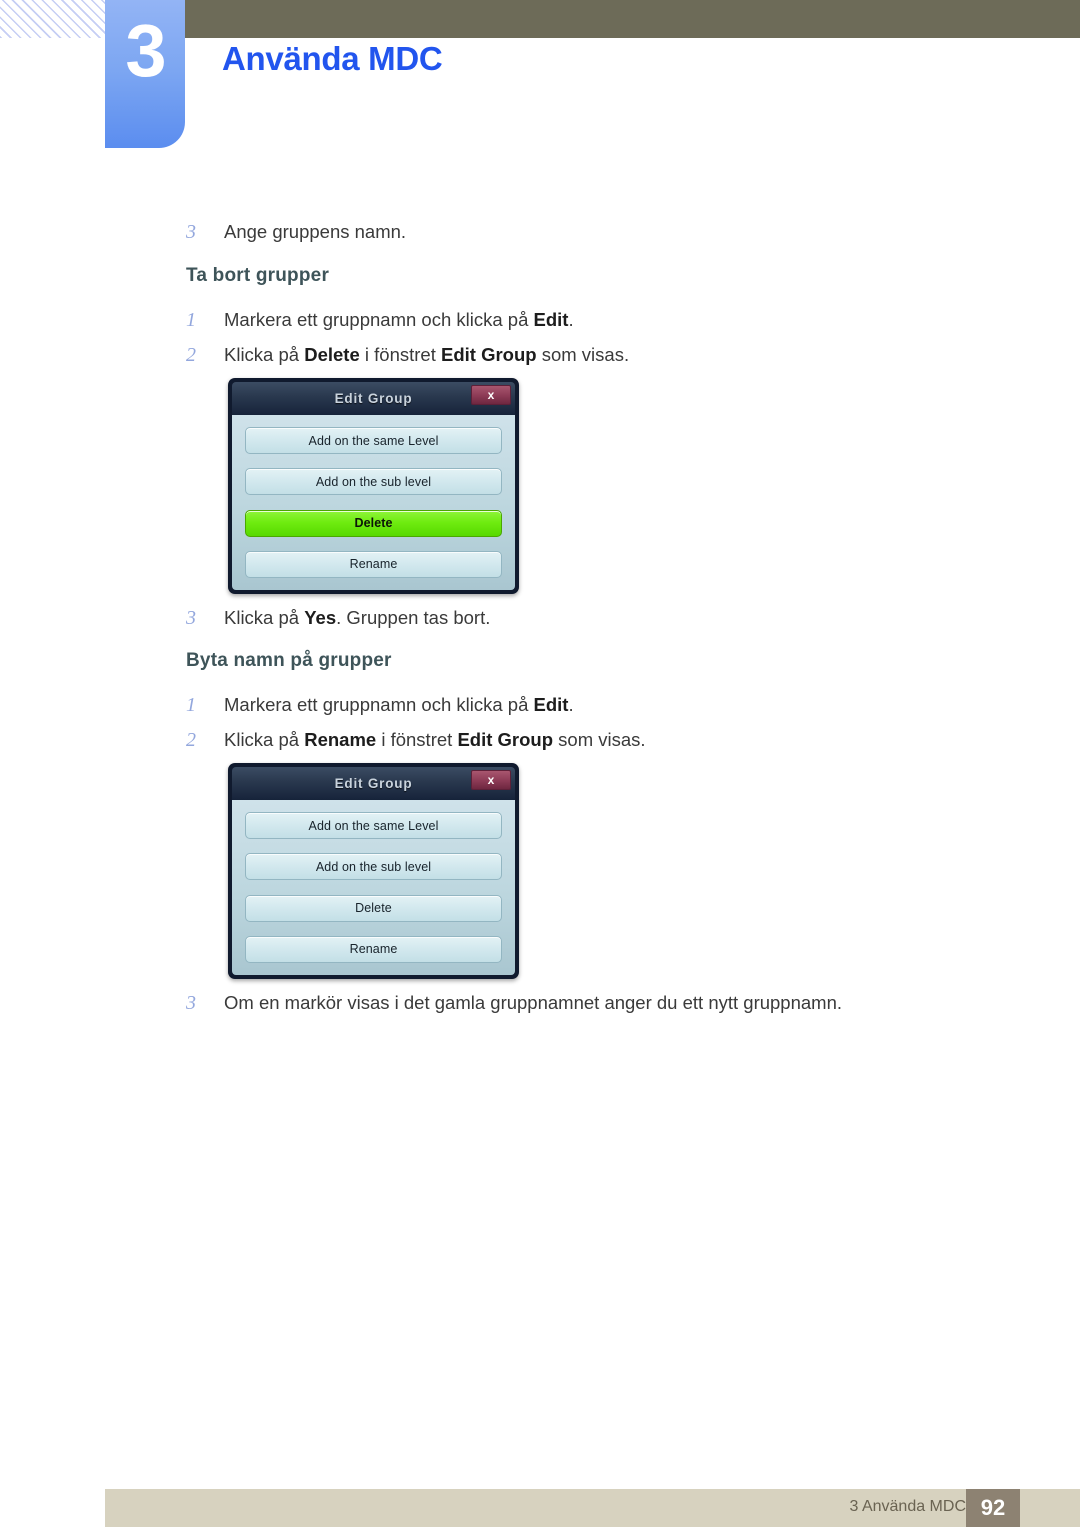 This screenshot has height=1527, width=1080. I want to click on section-heading-rename: Byta namn på grupper, so click(289, 660).